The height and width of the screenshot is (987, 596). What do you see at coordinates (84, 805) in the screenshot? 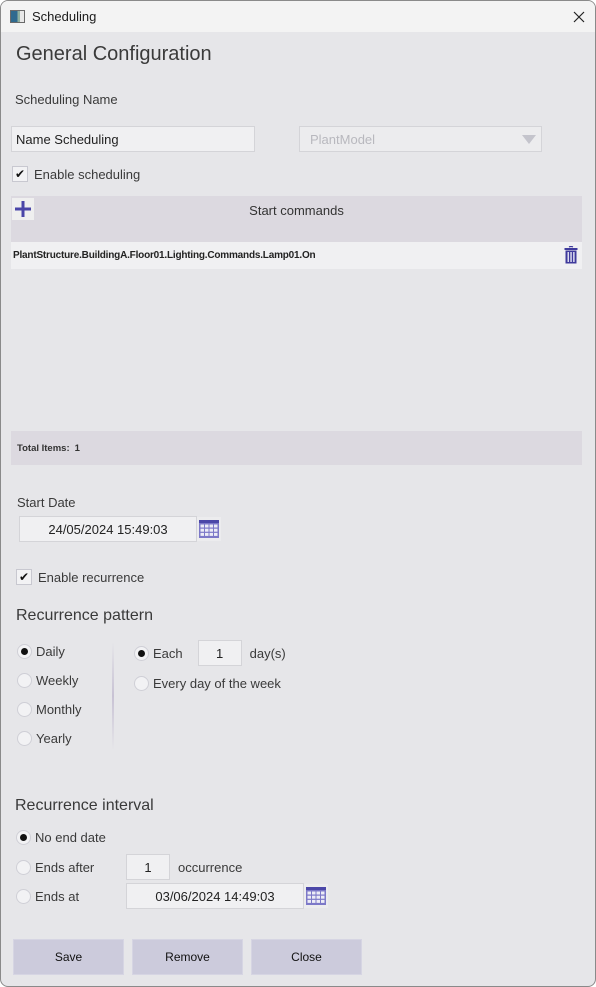
I see `recurrence-interval-heading: Recurrence interval` at bounding box center [84, 805].